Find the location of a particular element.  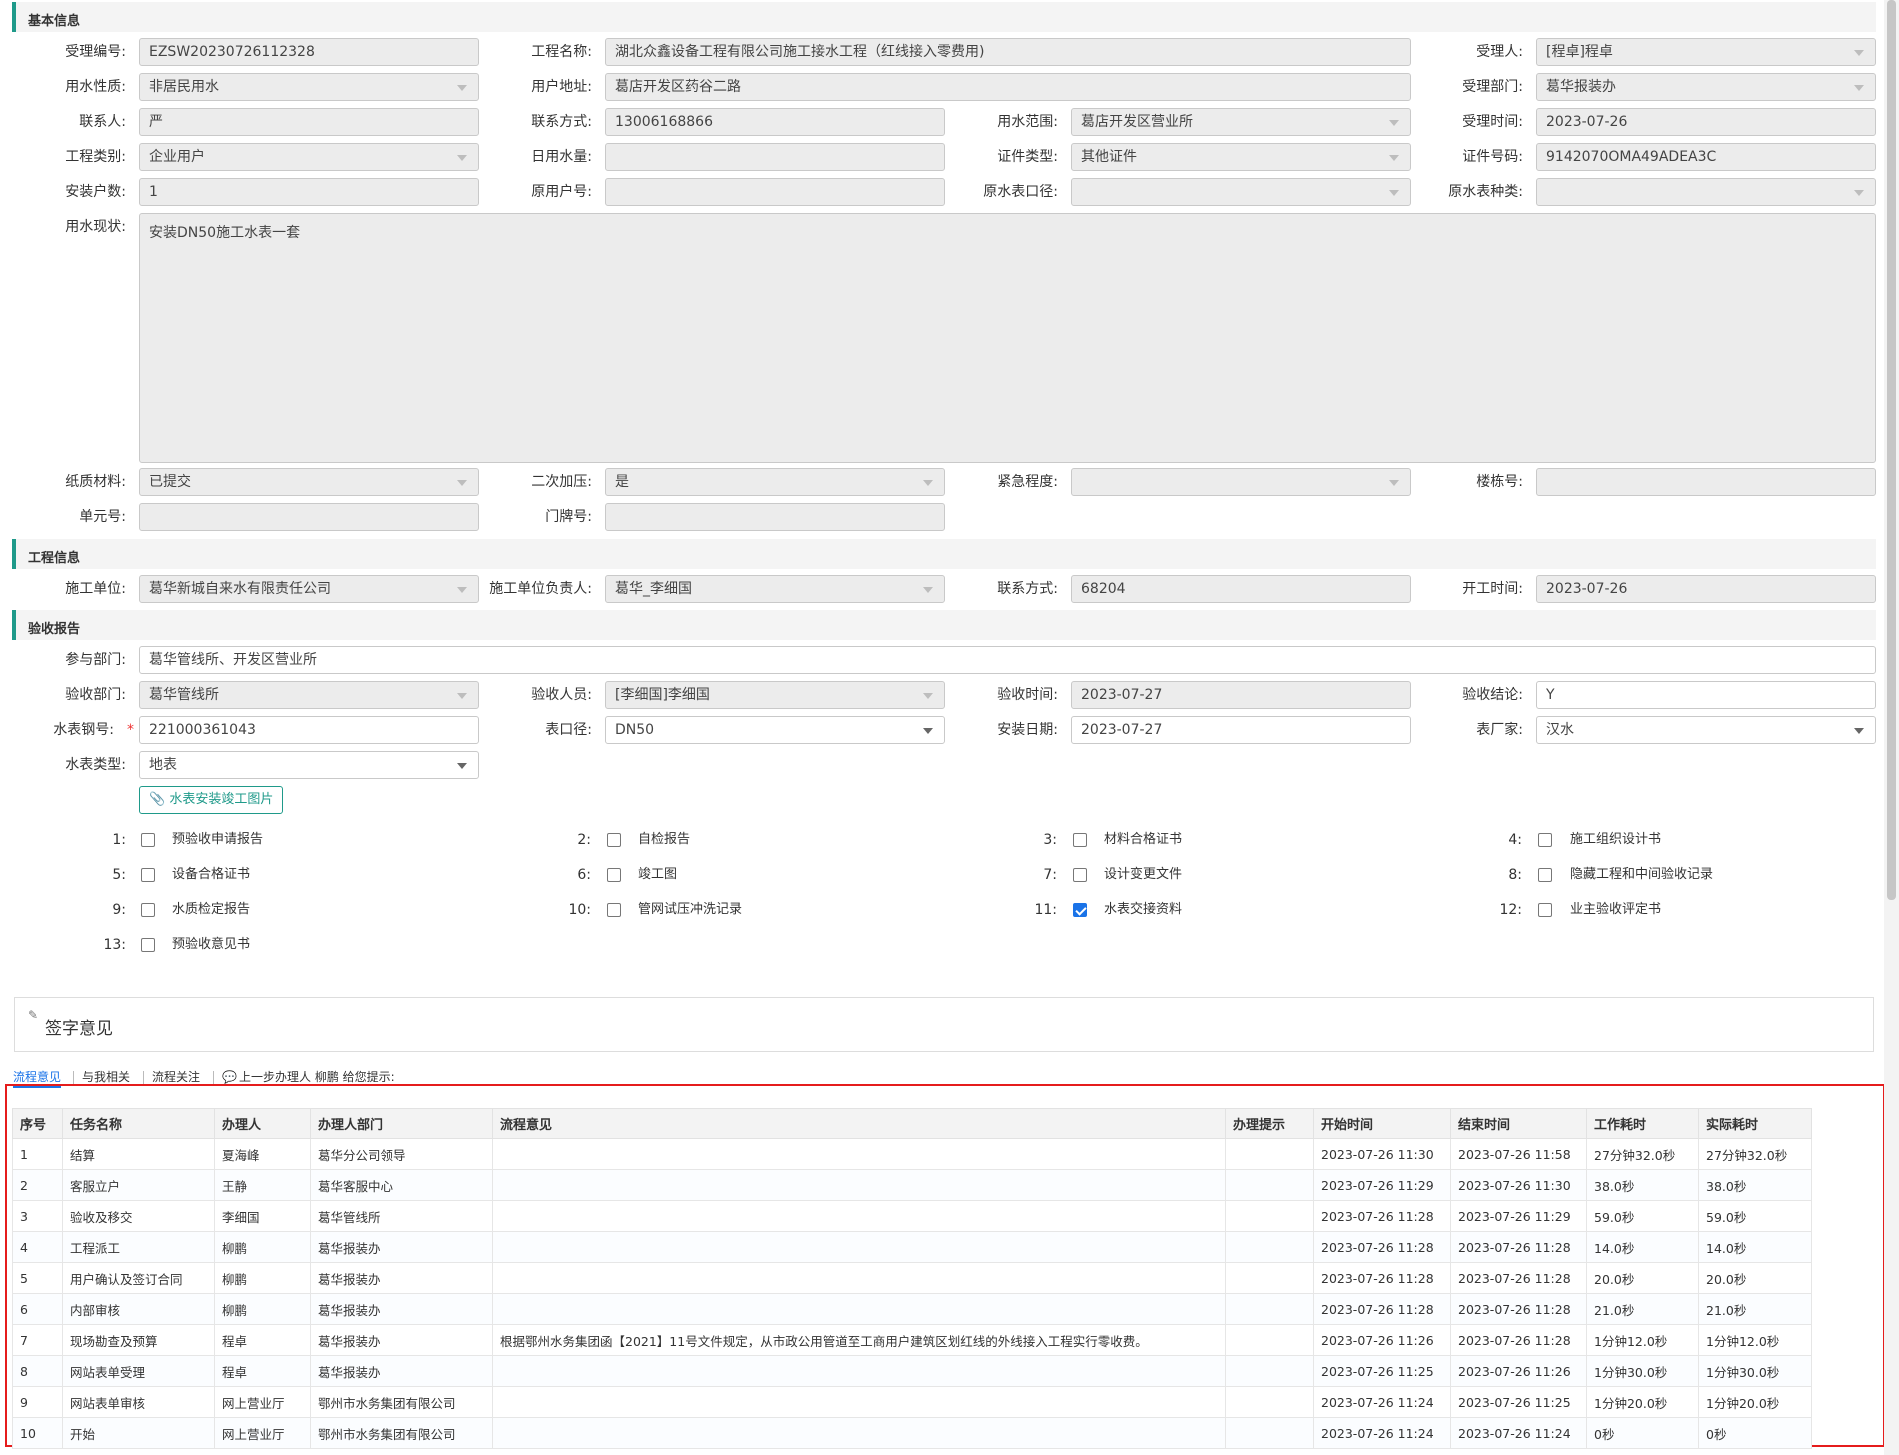

building-no-field is located at coordinates (1706, 482).